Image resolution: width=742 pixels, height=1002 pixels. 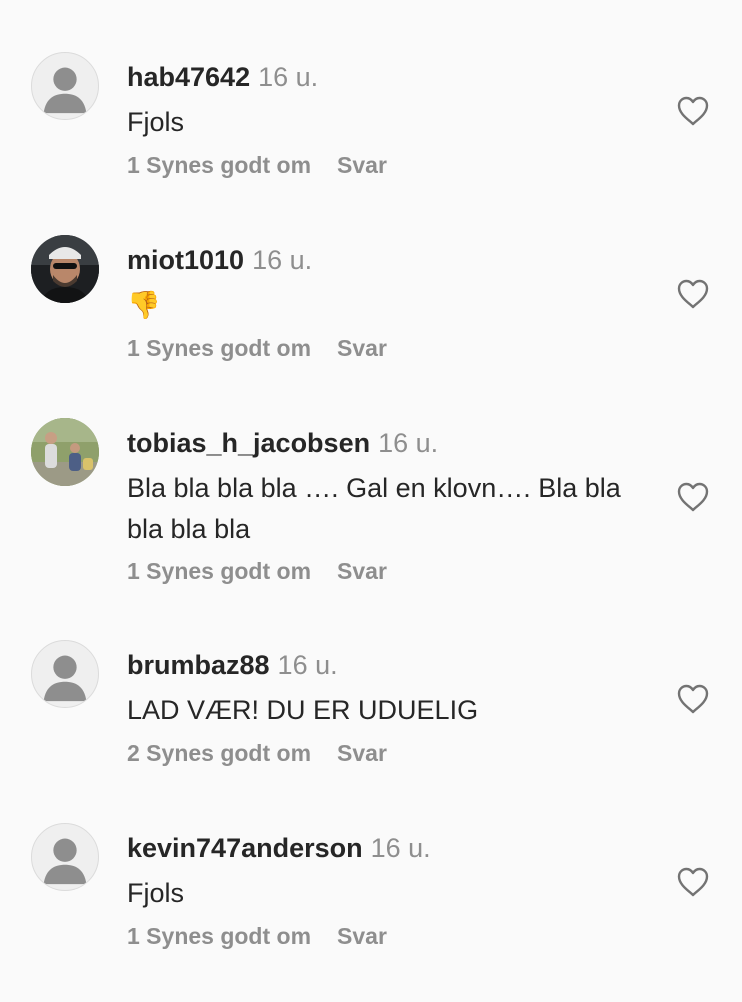 I want to click on comment-header: kevin747anderson 16 u., so click(x=279, y=850).